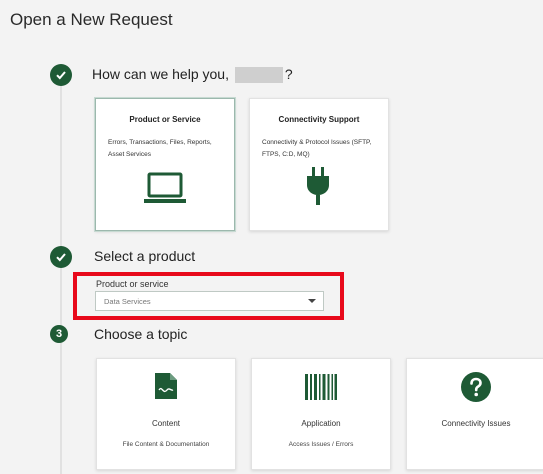 This screenshot has width=543, height=474. Describe the element at coordinates (319, 119) in the screenshot. I see `card-title: Connectivity Support` at that location.